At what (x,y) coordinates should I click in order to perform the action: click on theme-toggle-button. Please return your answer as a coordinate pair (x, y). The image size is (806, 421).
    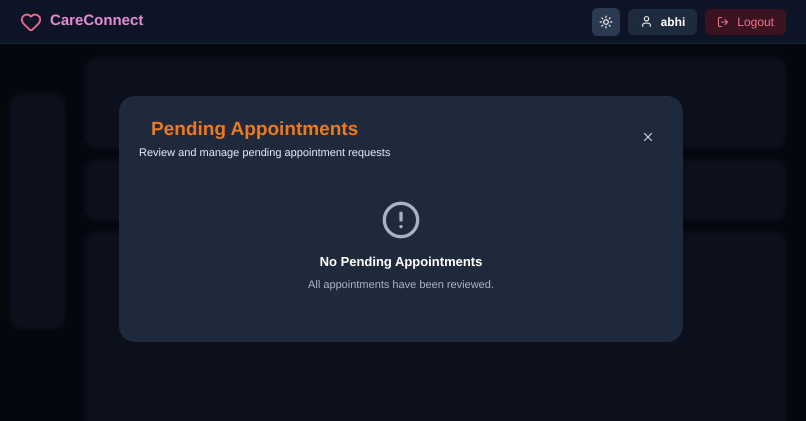
    Looking at the image, I should click on (606, 22).